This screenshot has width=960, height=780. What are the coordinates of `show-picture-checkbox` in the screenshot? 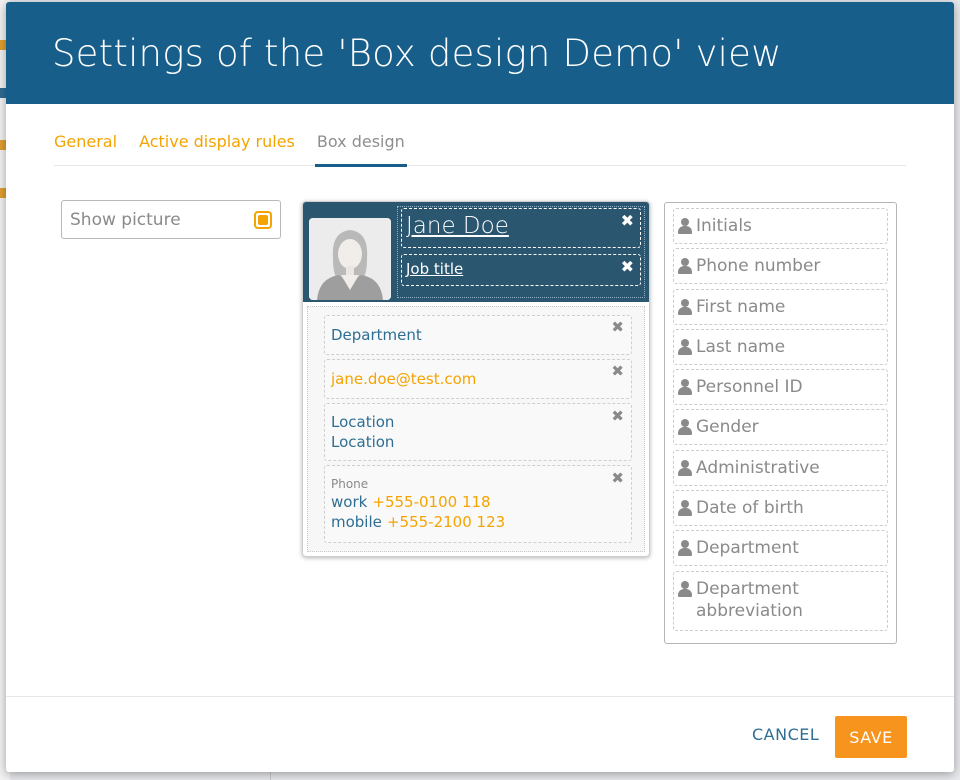 It's located at (263, 219).